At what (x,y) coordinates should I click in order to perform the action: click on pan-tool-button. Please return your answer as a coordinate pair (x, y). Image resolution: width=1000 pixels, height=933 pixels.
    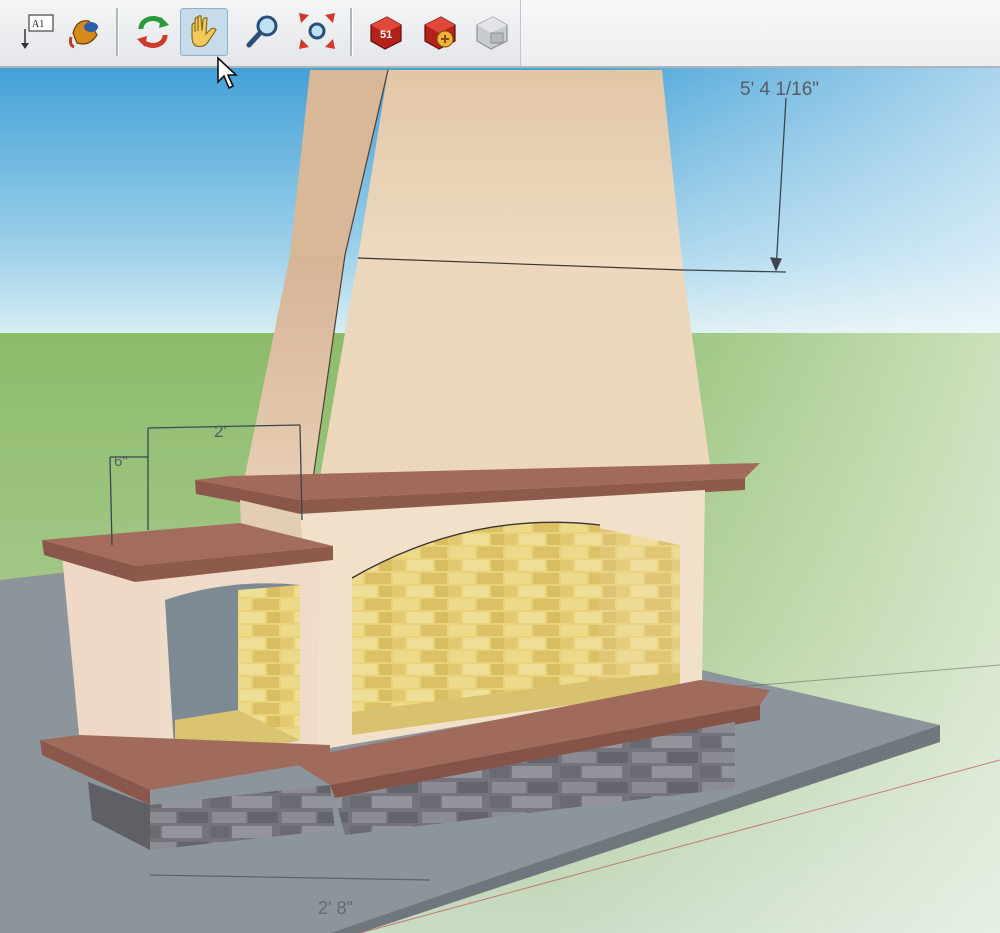
    Looking at the image, I should click on (204, 32).